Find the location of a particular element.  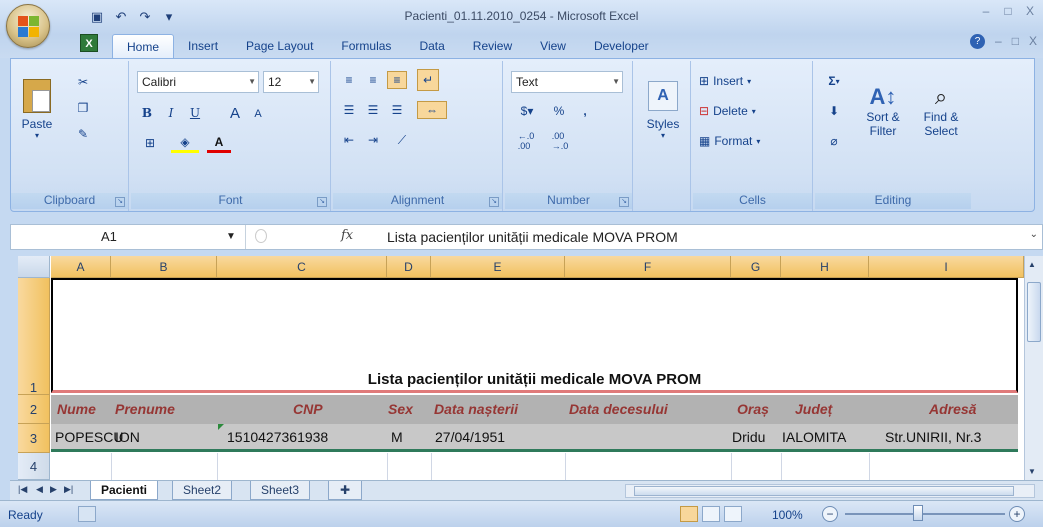

save-icon: ▣ is located at coordinates (97, 17).